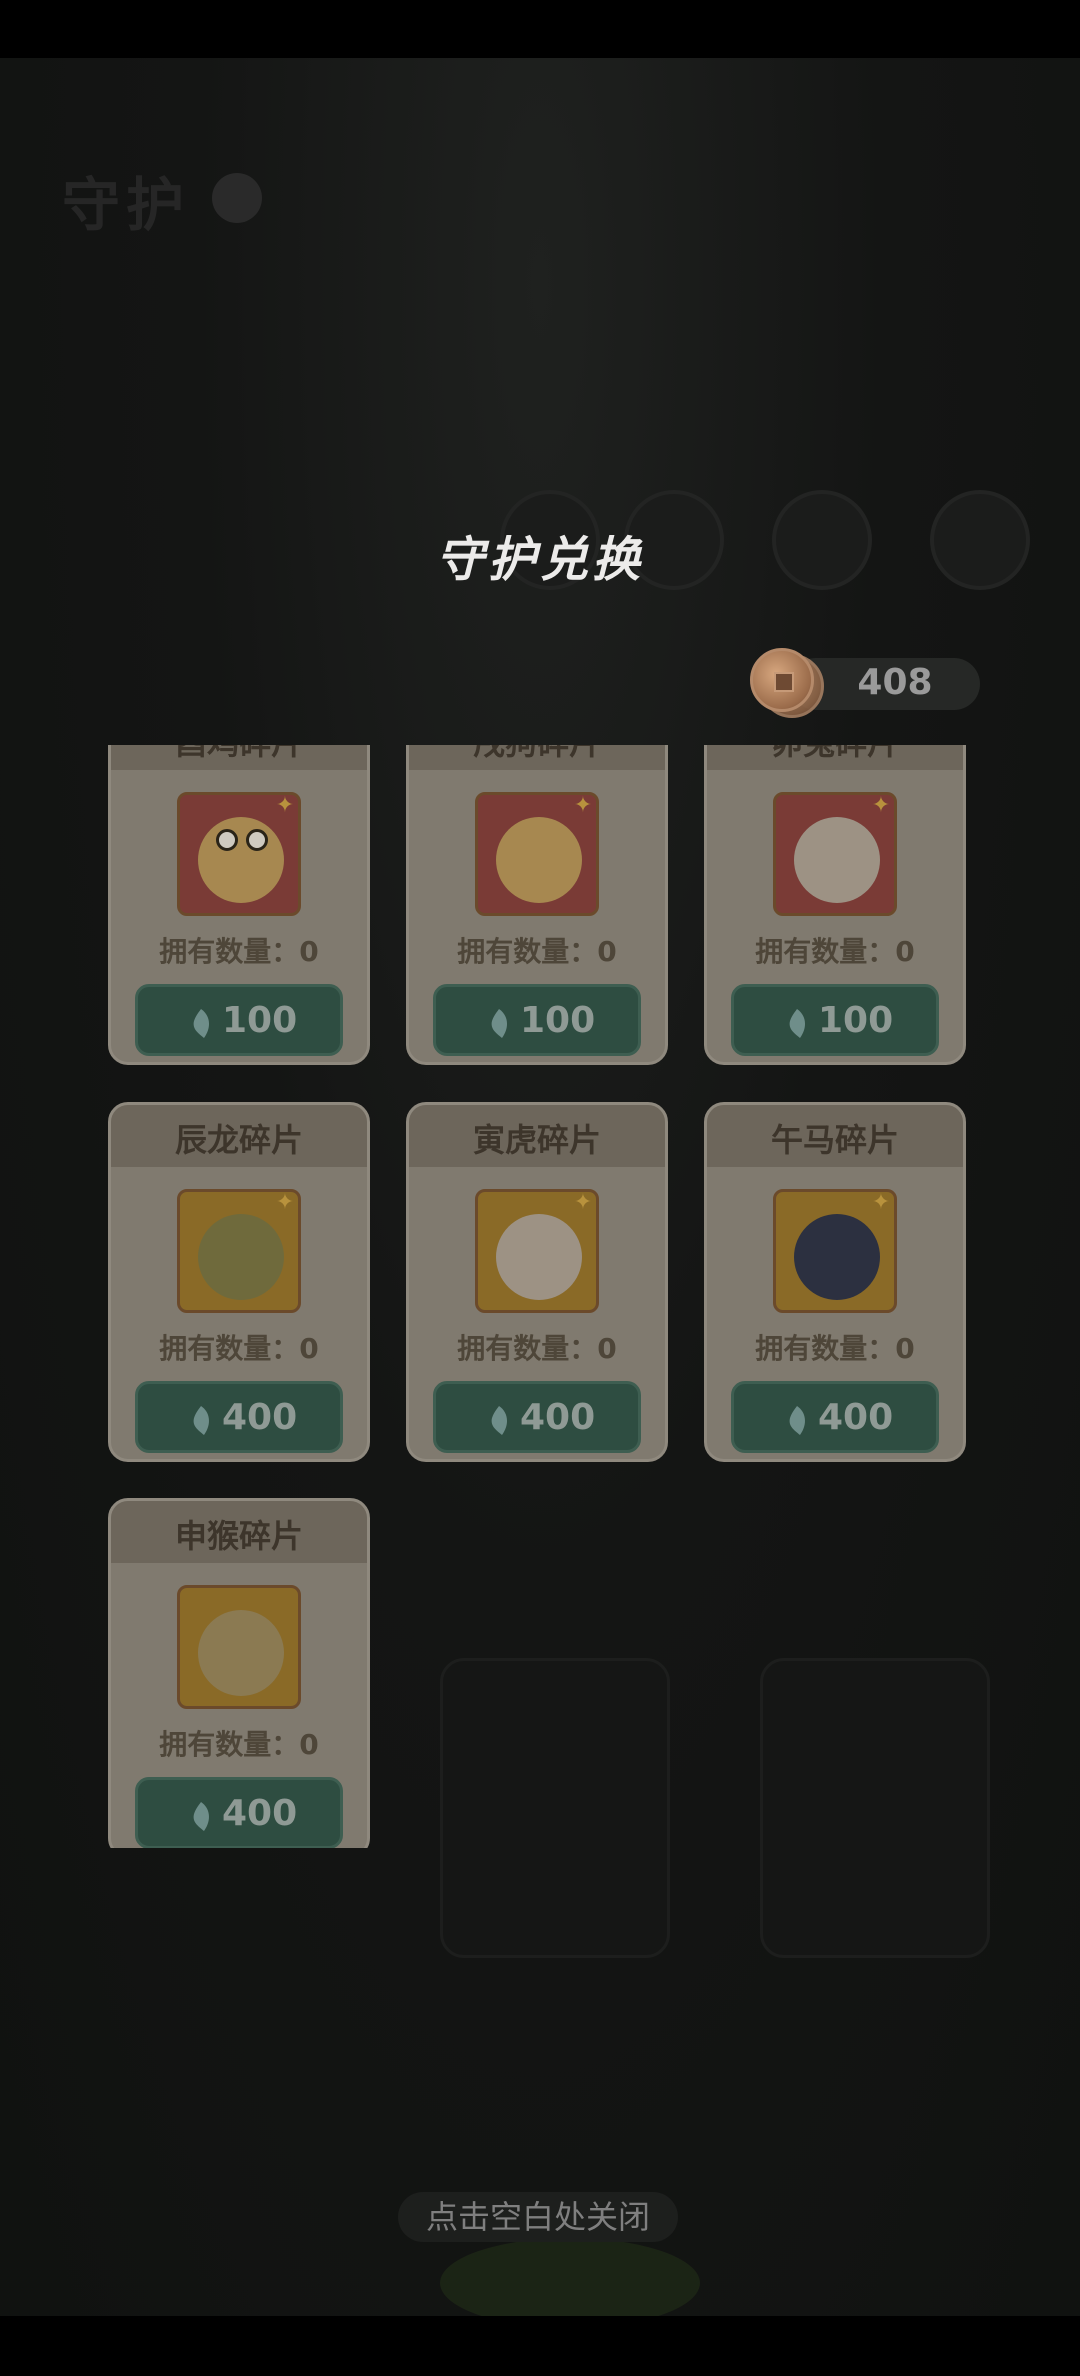 The width and height of the screenshot is (1080, 2376). What do you see at coordinates (536, 1140) in the screenshot?
I see `card-name: 寅虎碎片` at bounding box center [536, 1140].